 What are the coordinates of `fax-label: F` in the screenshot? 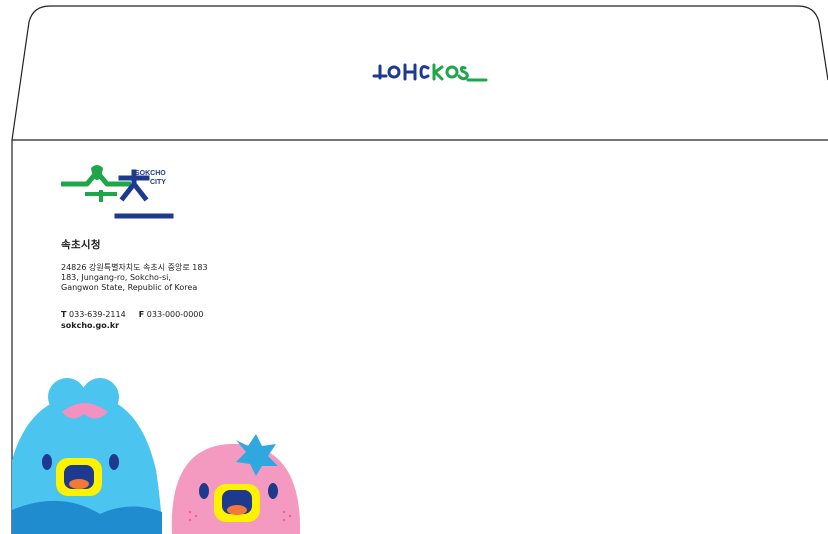 It's located at (141, 314).